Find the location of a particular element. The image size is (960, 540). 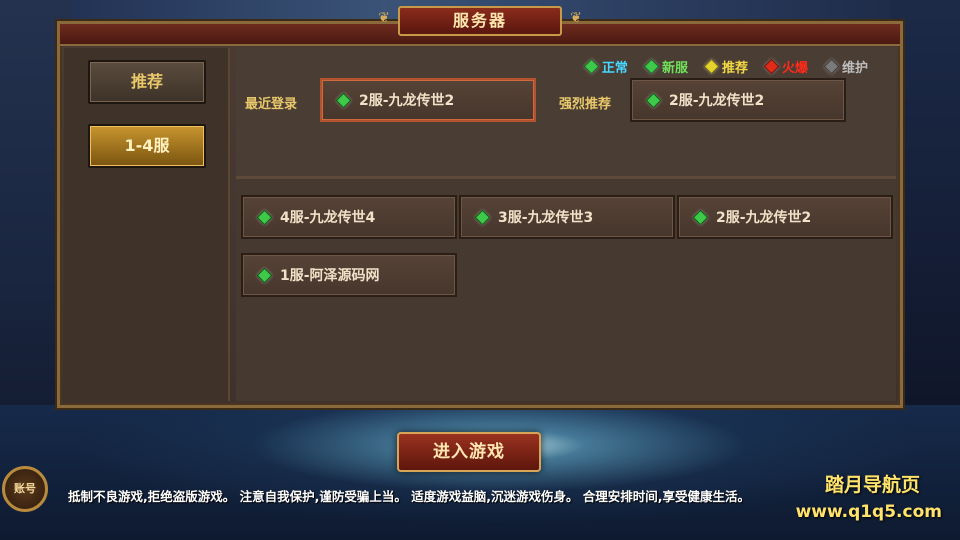

legend-normal: 正常 is located at coordinates (605, 66).